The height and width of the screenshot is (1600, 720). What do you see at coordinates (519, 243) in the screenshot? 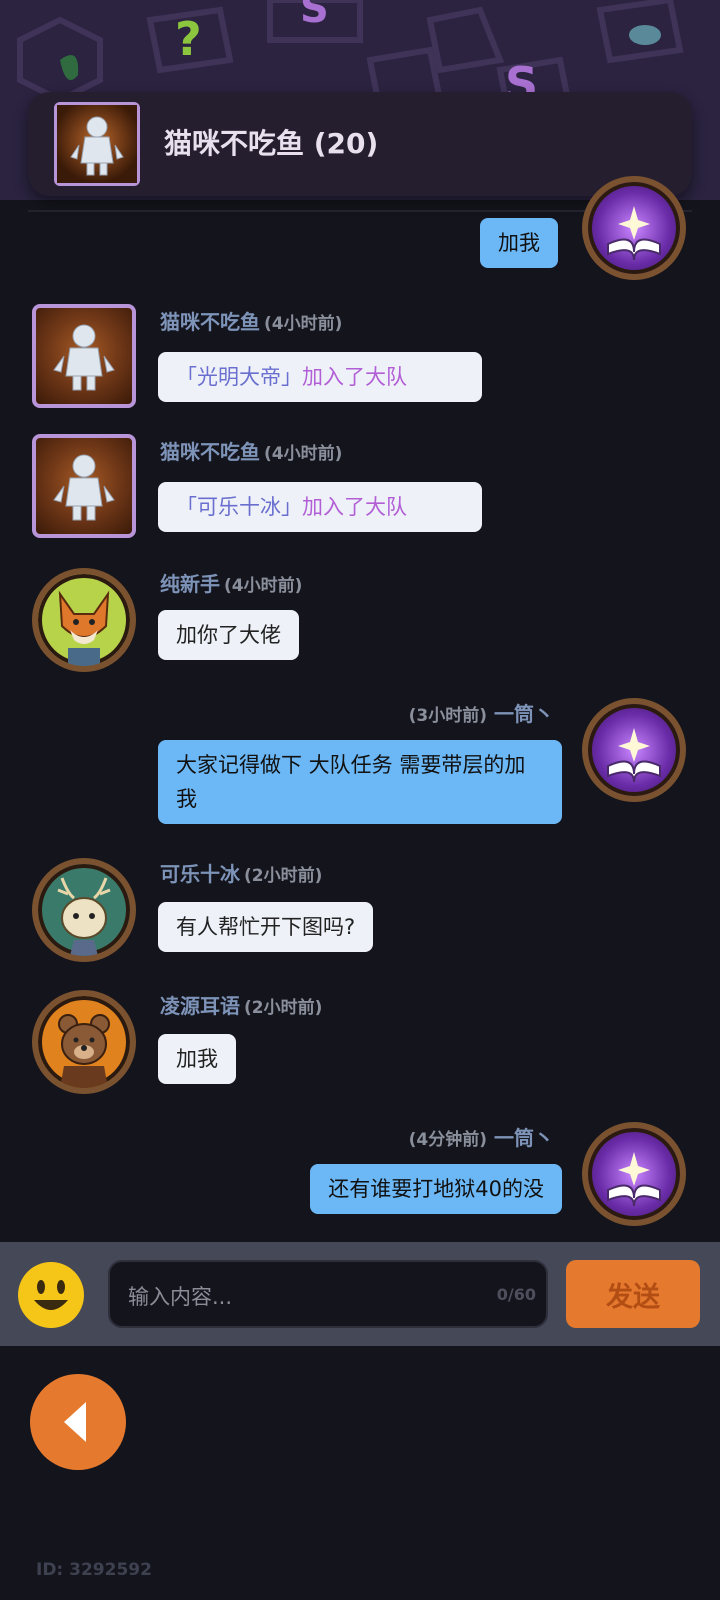
I see `my-message-bubble: 加我` at bounding box center [519, 243].